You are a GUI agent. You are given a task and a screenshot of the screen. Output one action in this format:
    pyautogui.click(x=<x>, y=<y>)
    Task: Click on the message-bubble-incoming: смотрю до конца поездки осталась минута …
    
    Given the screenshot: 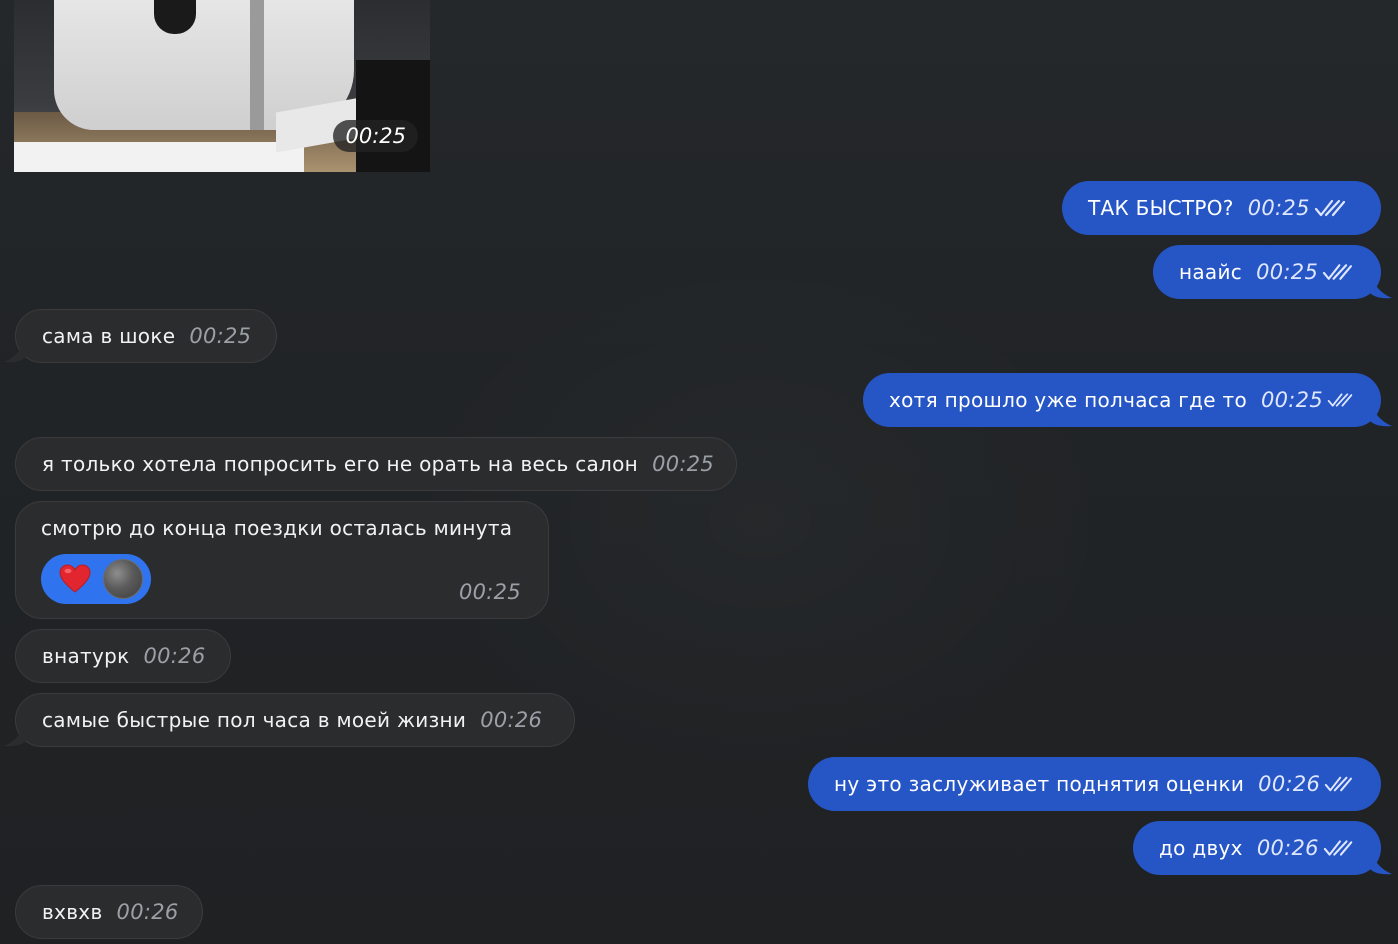 What is the action you would take?
    pyautogui.click(x=282, y=560)
    